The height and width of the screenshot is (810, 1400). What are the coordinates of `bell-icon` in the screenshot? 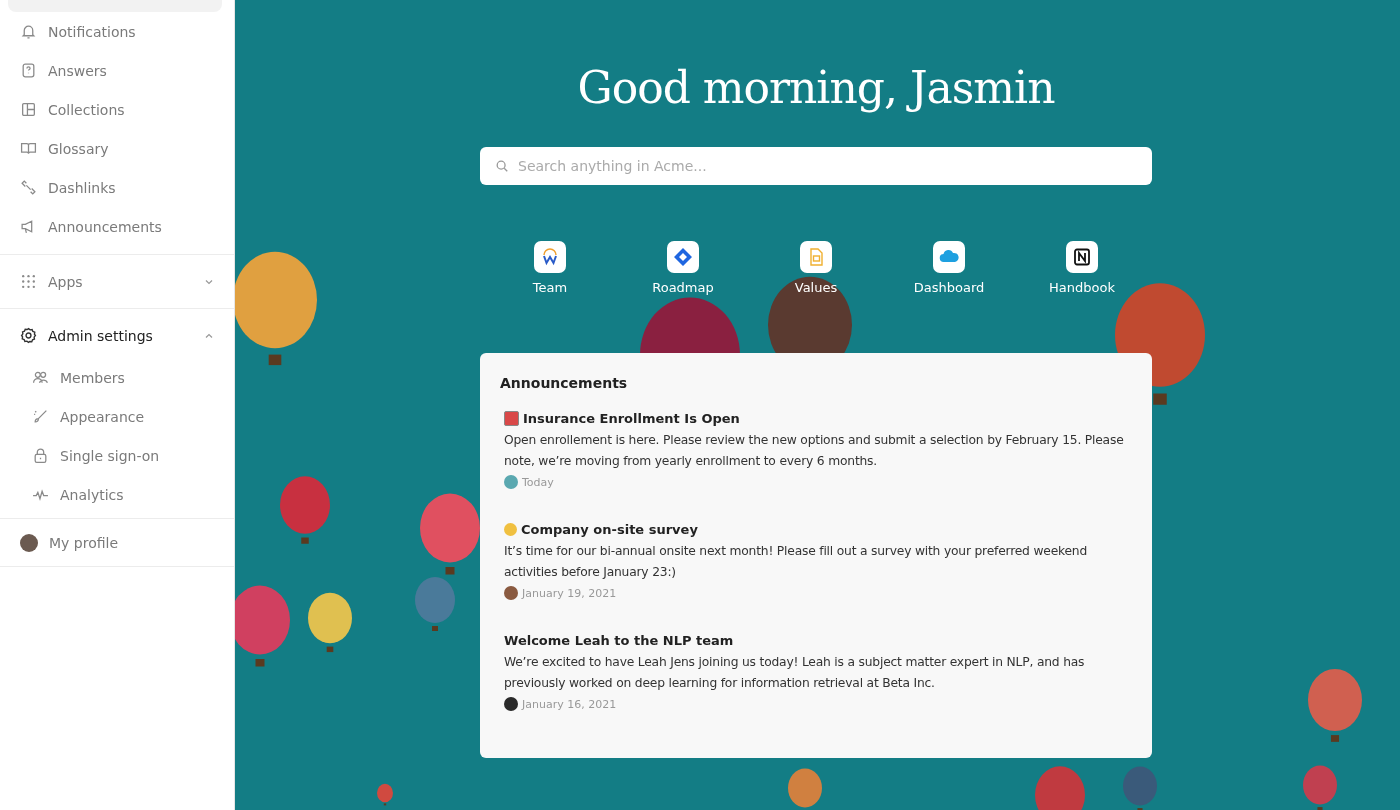 It's located at (28, 31).